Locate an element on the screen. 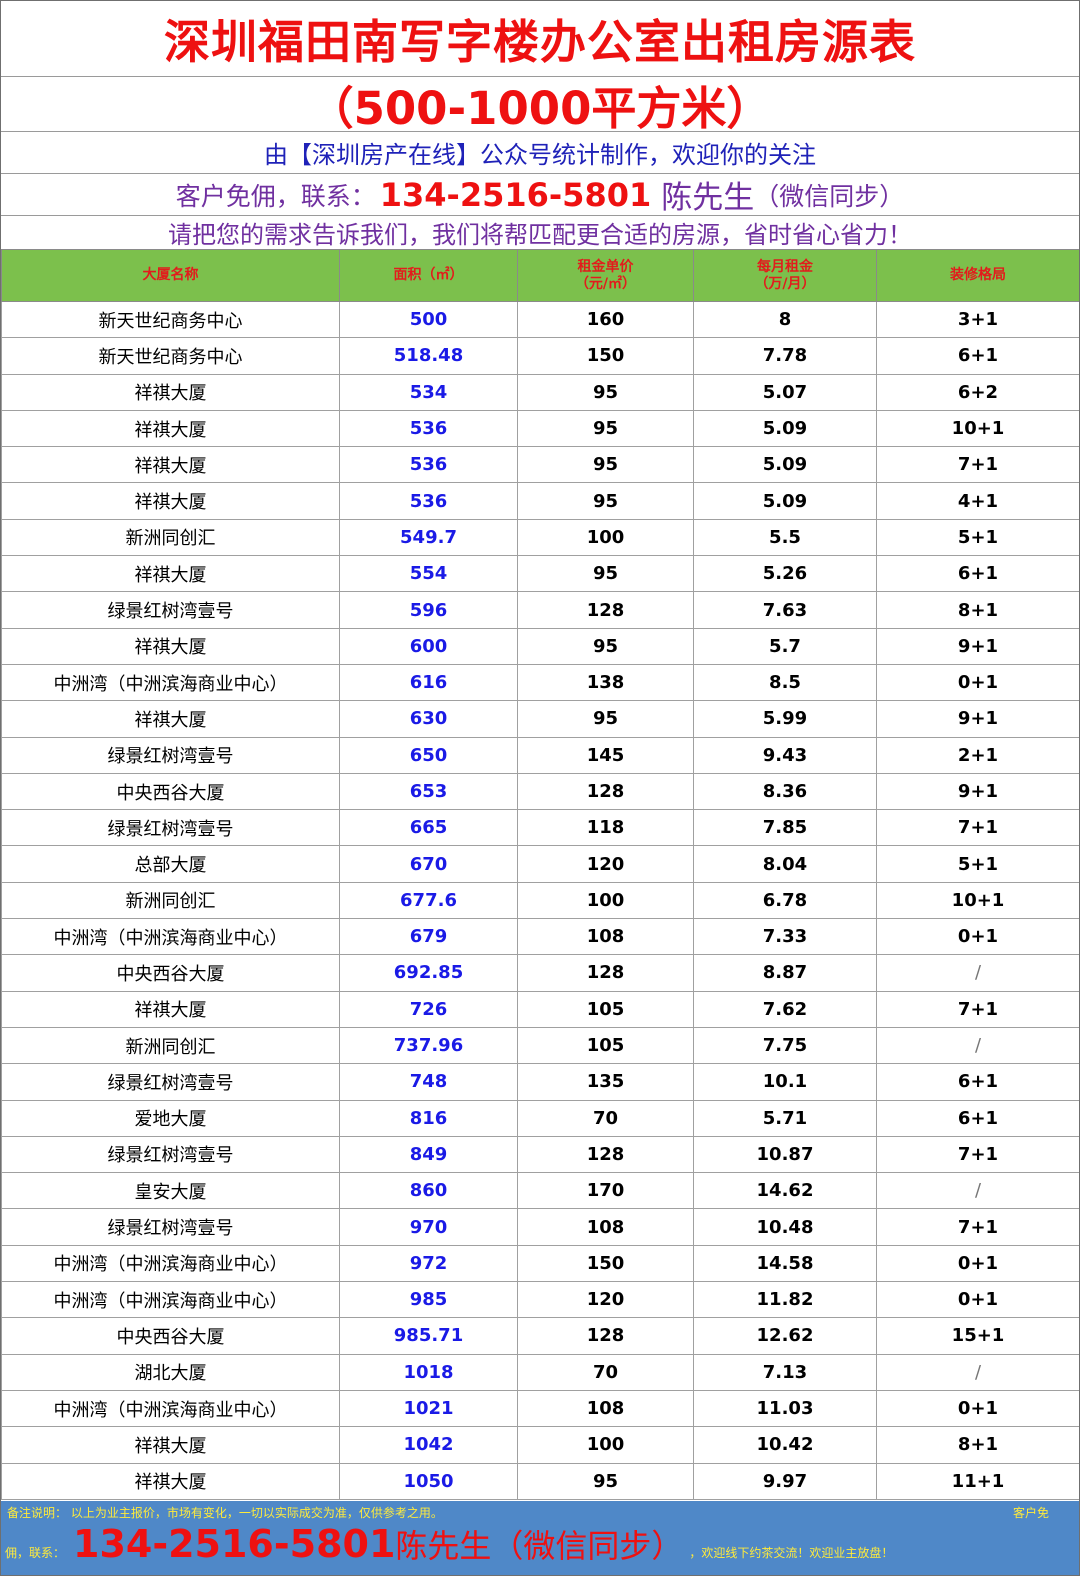 Image resolution: width=1080 pixels, height=1576 pixels. cell-monthly-rent: 8.36 is located at coordinates (785, 791).